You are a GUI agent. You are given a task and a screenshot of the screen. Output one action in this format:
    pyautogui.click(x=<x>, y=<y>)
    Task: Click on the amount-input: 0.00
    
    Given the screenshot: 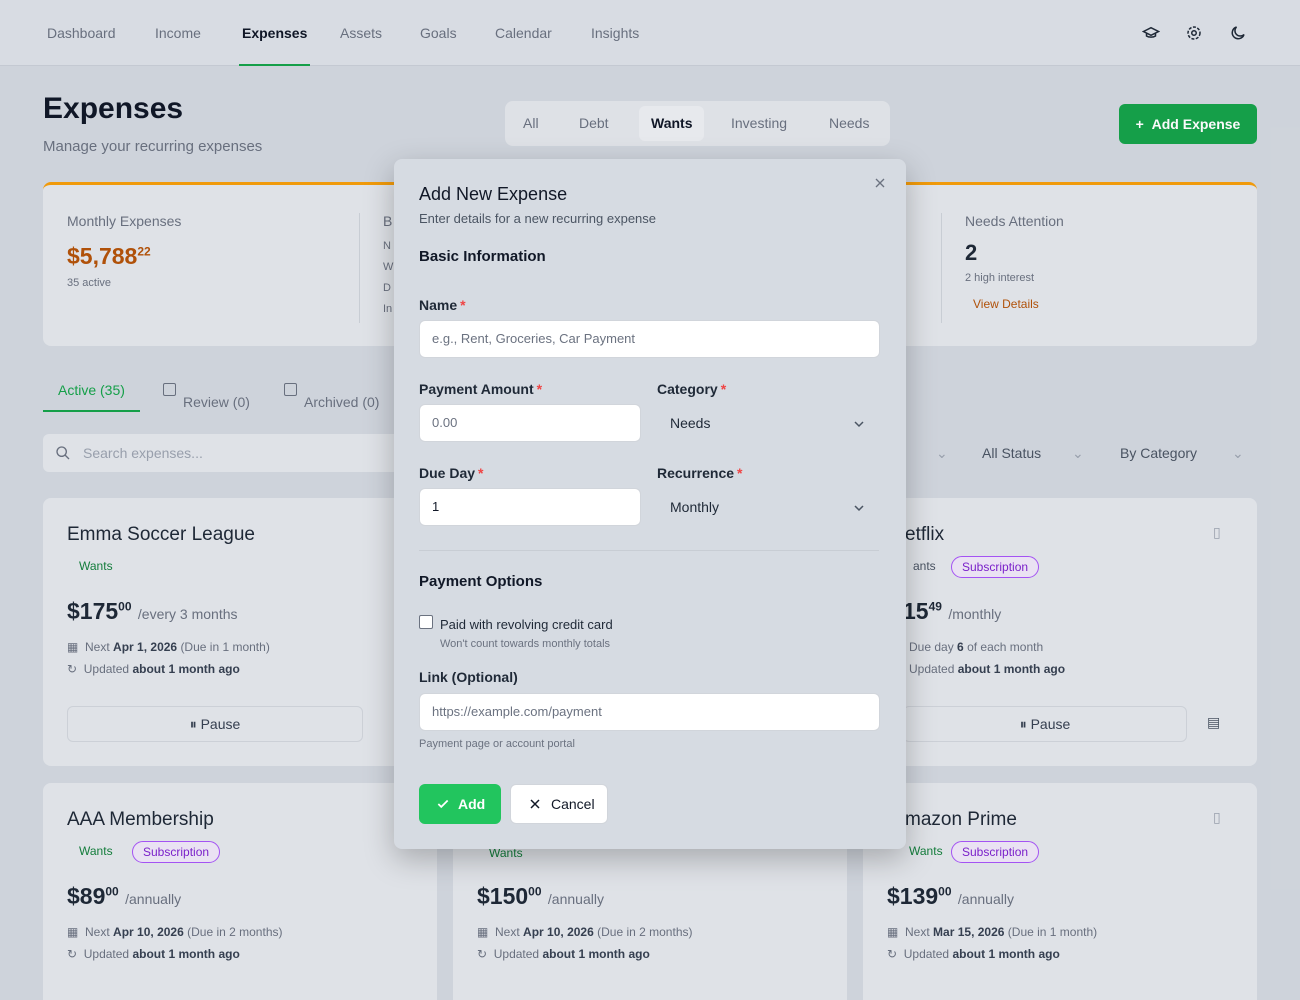 What is the action you would take?
    pyautogui.click(x=530, y=423)
    